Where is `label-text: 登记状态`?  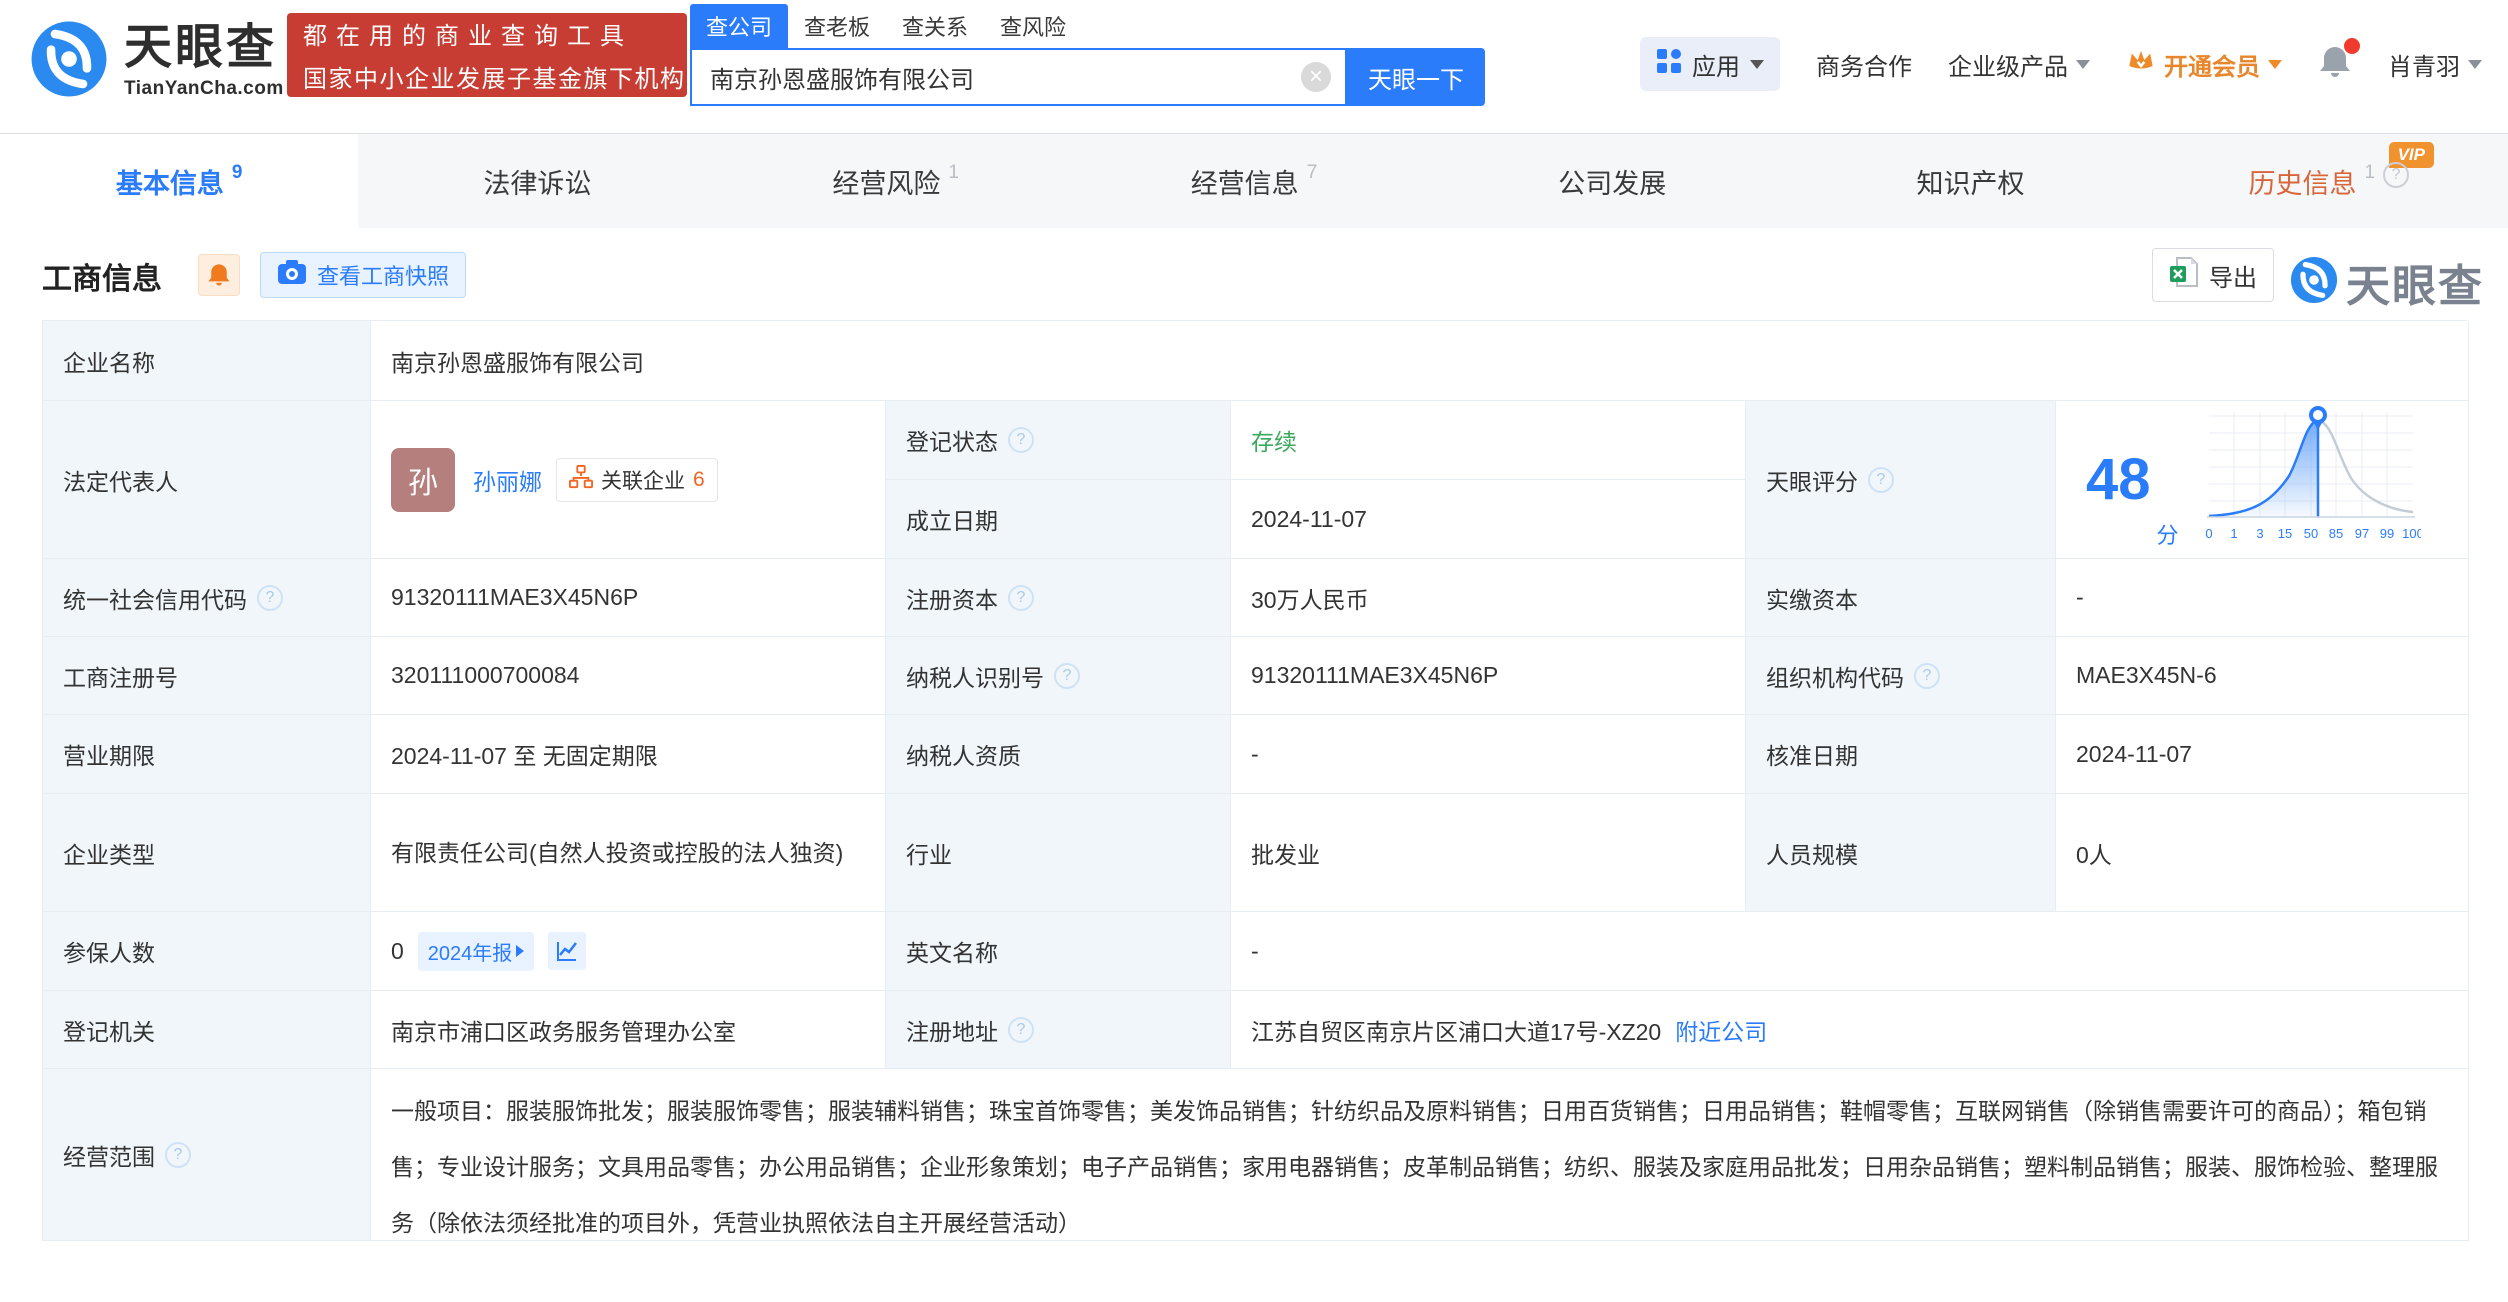
label-text: 登记状态 is located at coordinates (952, 442).